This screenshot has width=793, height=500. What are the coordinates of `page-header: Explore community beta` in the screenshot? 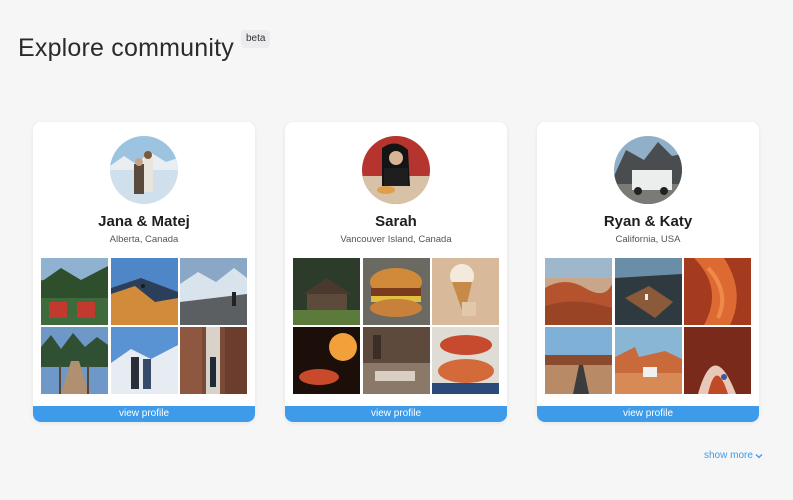 It's located at (144, 47).